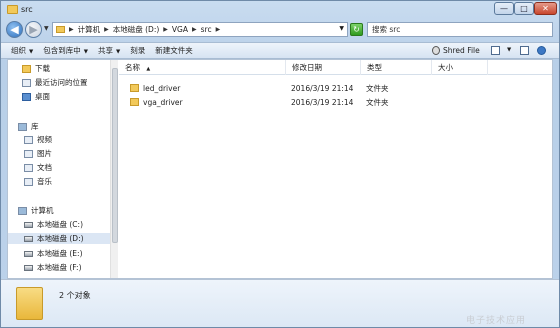  Describe the element at coordinates (28, 181) in the screenshot. I see `music-icon` at that location.